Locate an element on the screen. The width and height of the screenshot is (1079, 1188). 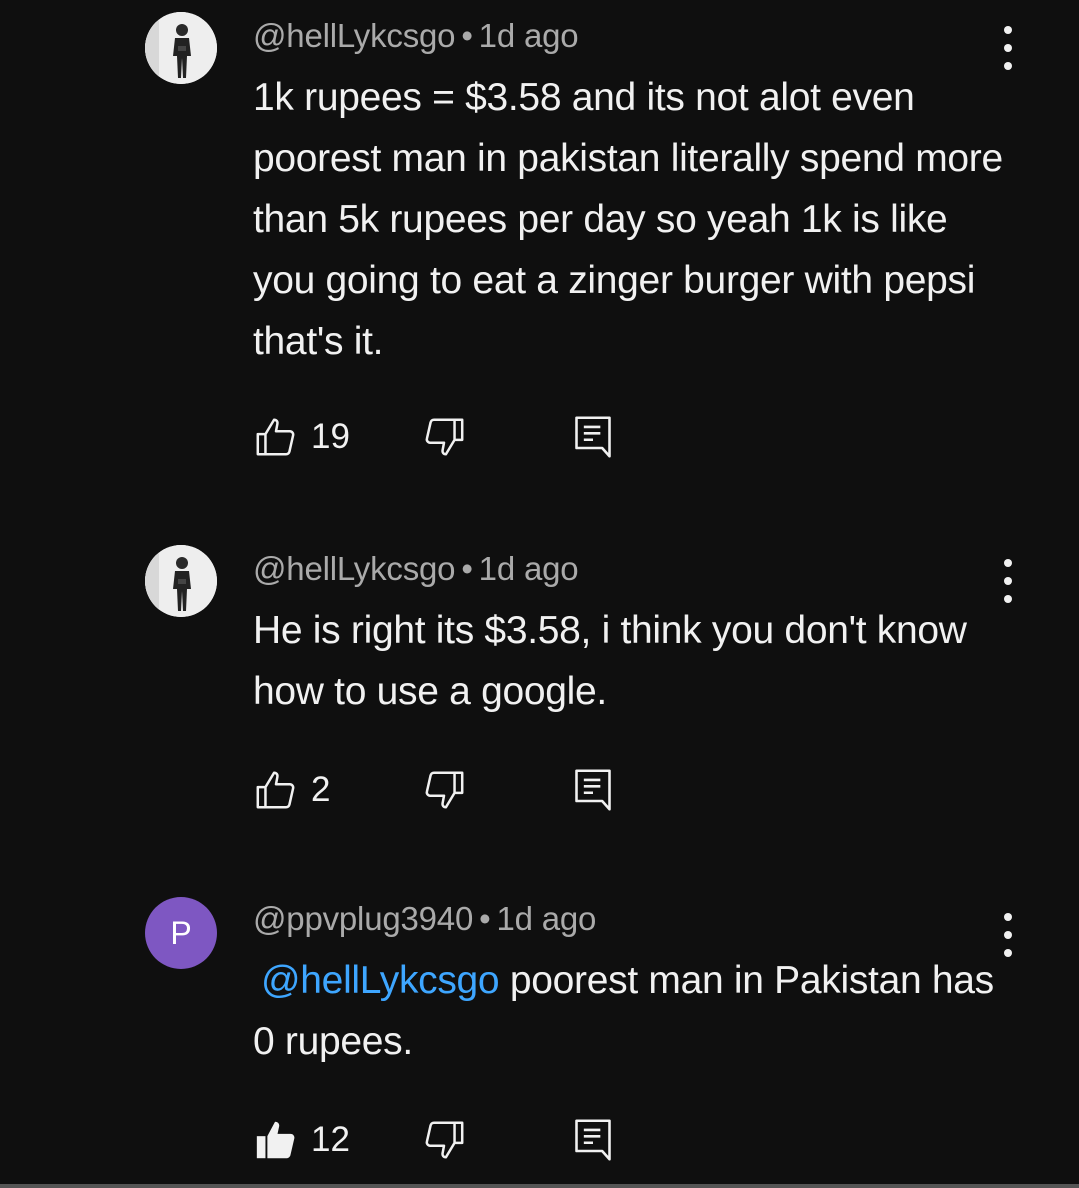
like-button: 2 is located at coordinates (291, 790).